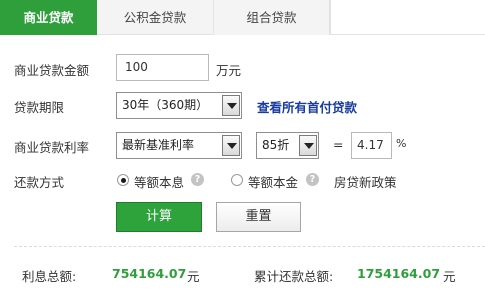  What do you see at coordinates (276, 145) in the screenshot?
I see `rate-discount-value: 85折` at bounding box center [276, 145].